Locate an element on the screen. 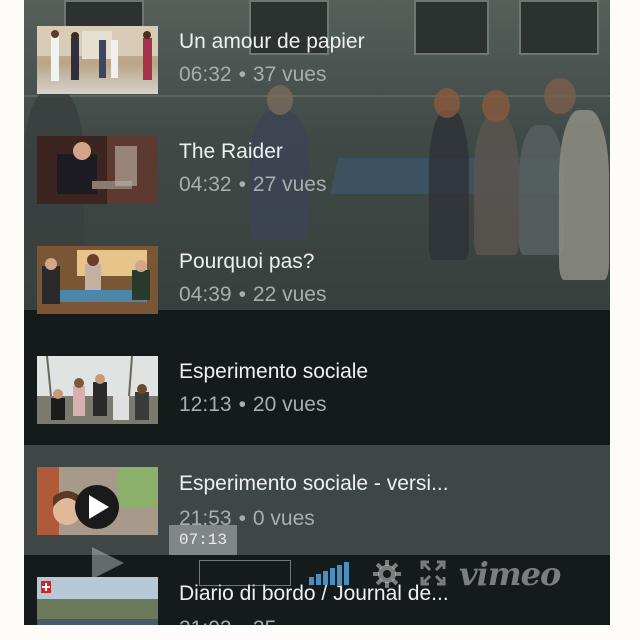 The image size is (640, 640). current-time-indicator: 07:13 is located at coordinates (203, 540).